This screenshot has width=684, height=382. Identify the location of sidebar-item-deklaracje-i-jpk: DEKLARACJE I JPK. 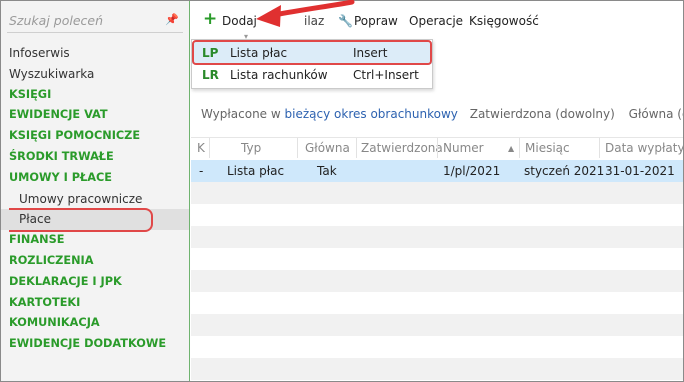
(95, 282).